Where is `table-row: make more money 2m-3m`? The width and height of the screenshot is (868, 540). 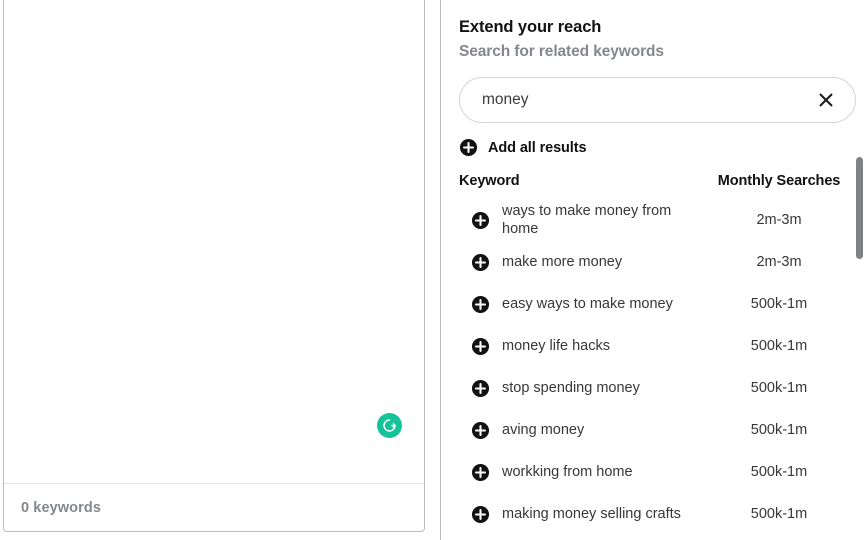
table-row: make more money 2m-3m is located at coordinates (656, 262).